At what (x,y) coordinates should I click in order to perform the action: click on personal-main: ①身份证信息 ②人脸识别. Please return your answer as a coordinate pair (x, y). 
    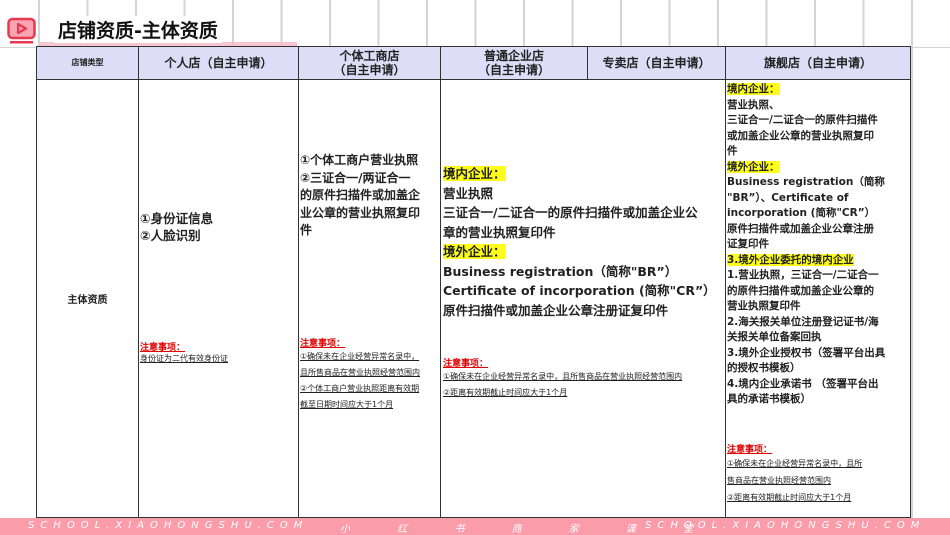
    Looking at the image, I should click on (177, 227).